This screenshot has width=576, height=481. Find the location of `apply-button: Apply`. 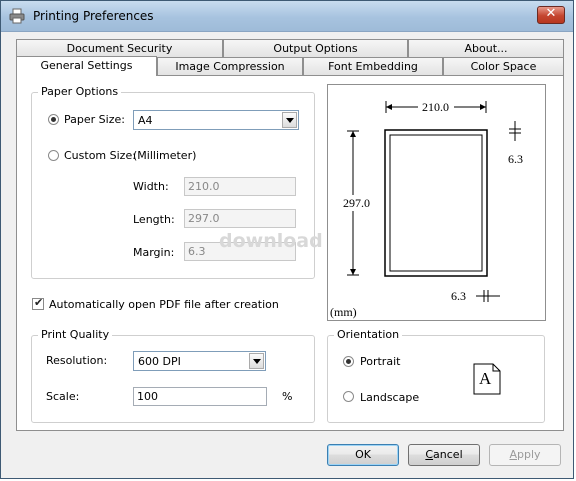

apply-button: Apply is located at coordinates (525, 455).